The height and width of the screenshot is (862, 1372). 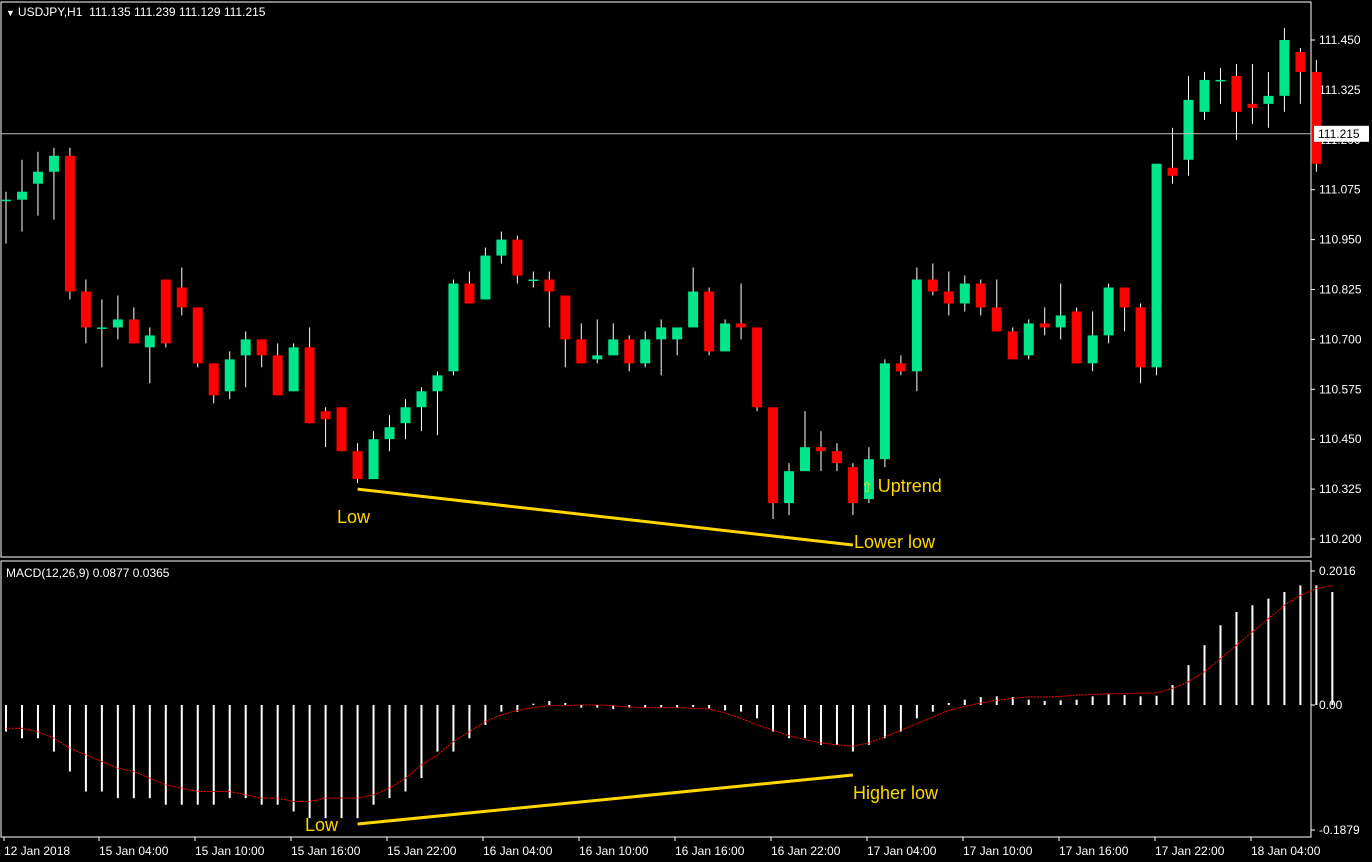 What do you see at coordinates (867, 487) in the screenshot?
I see `arrow-up-outline-icon: ⇧` at bounding box center [867, 487].